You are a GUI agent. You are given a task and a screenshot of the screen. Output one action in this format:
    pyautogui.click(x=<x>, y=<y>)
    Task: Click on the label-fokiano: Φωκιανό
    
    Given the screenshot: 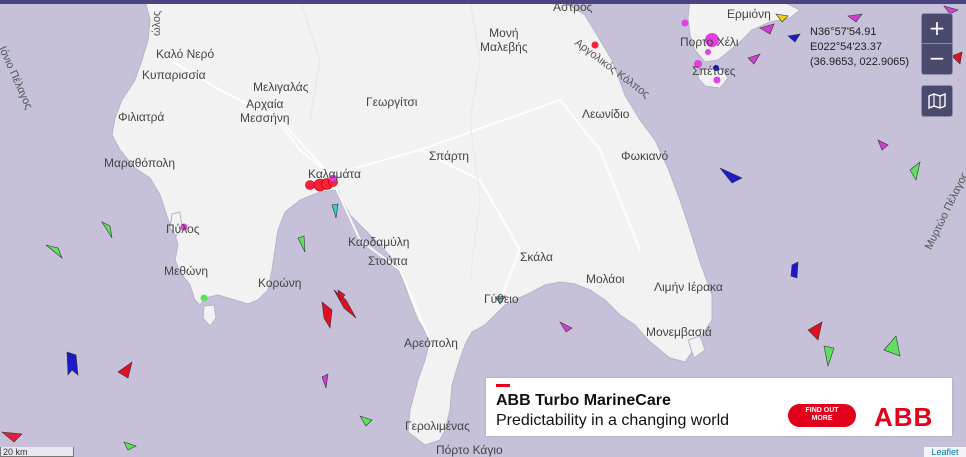 What is the action you would take?
    pyautogui.click(x=645, y=156)
    